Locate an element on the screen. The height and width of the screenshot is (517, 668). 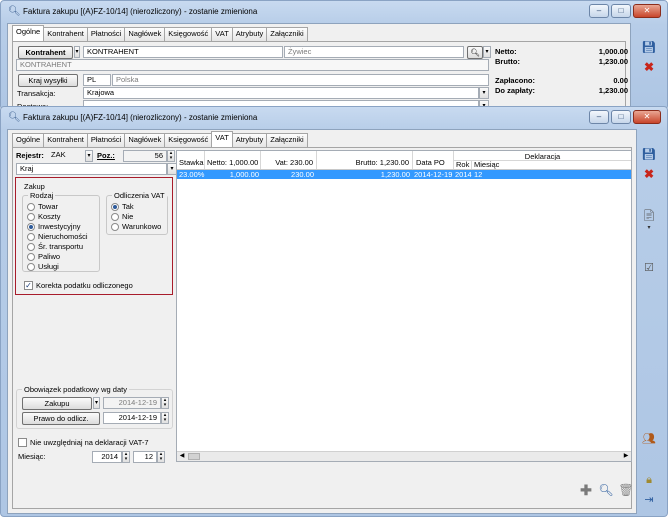
miesiac-month-spinner: ▴ ▾ is located at coordinates (161, 457).